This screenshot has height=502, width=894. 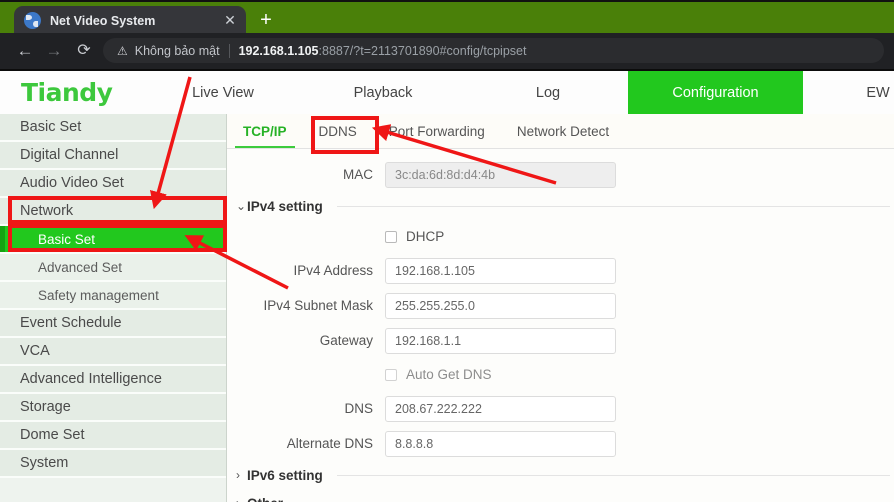 I want to click on field-row-mac: MAC 3c:da:6d:8d:d4:4b, so click(x=560, y=174).